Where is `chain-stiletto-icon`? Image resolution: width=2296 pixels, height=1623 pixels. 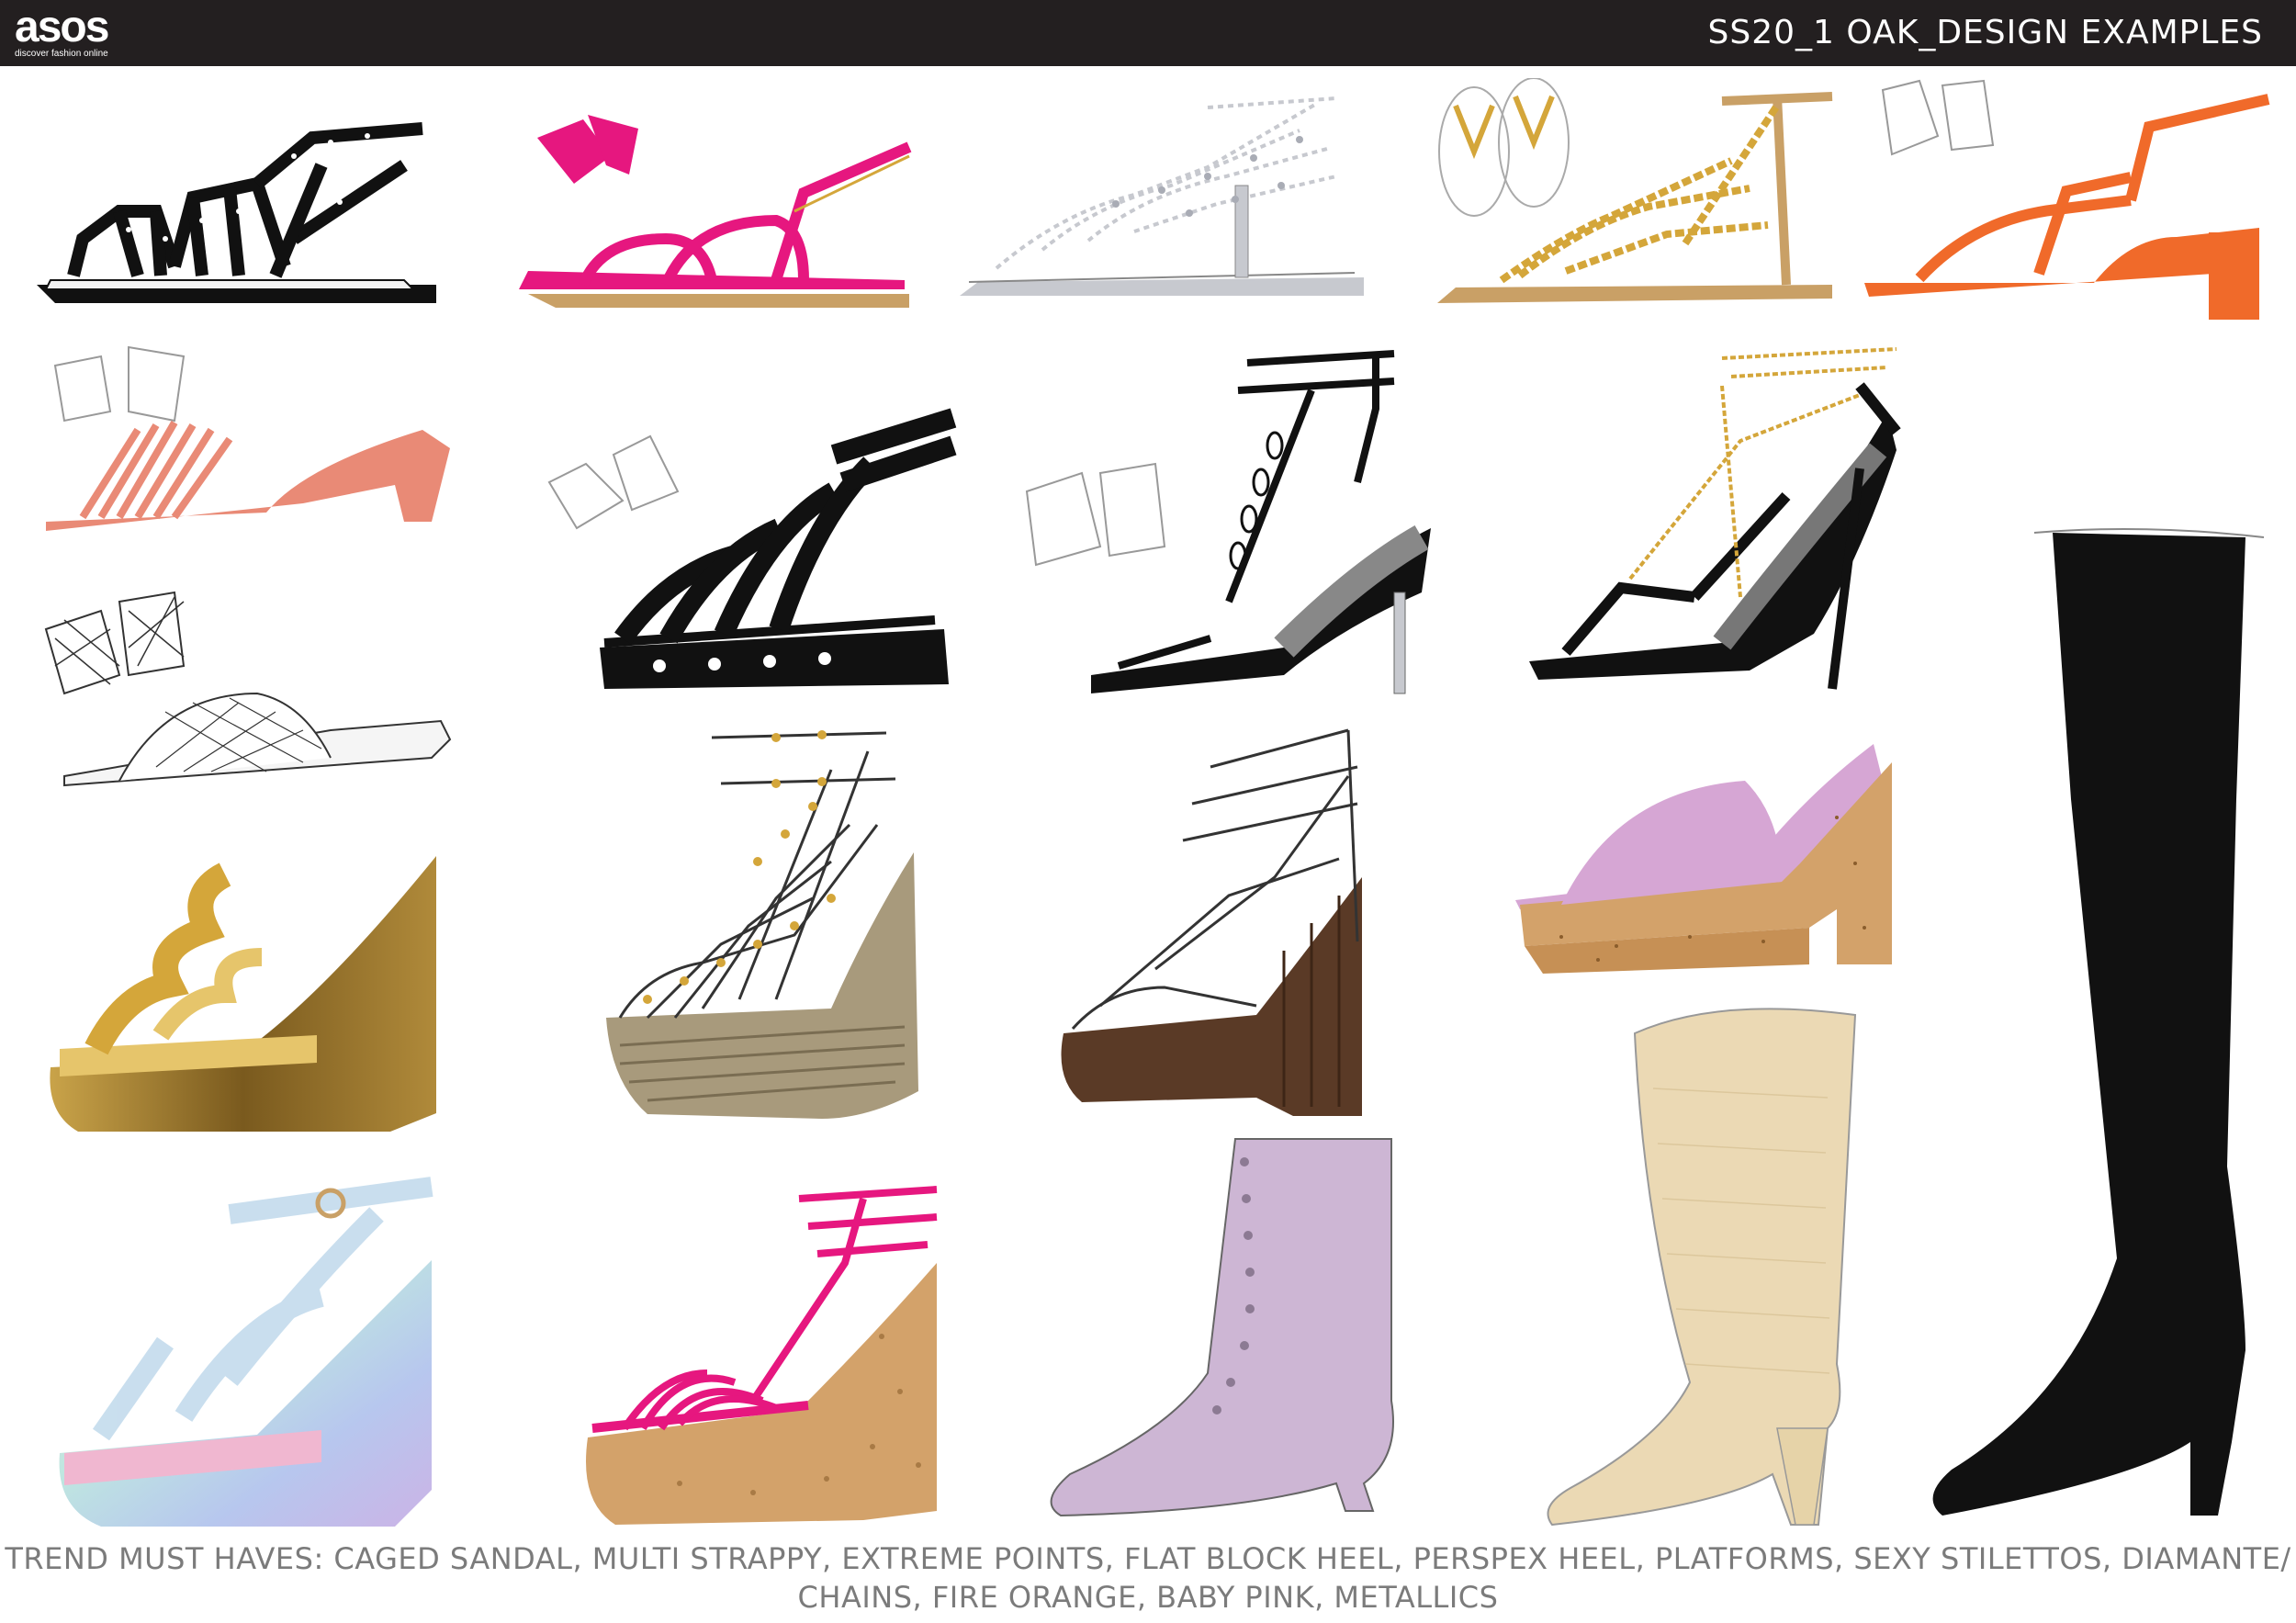
chain-stiletto-icon is located at coordinates (1715, 518).